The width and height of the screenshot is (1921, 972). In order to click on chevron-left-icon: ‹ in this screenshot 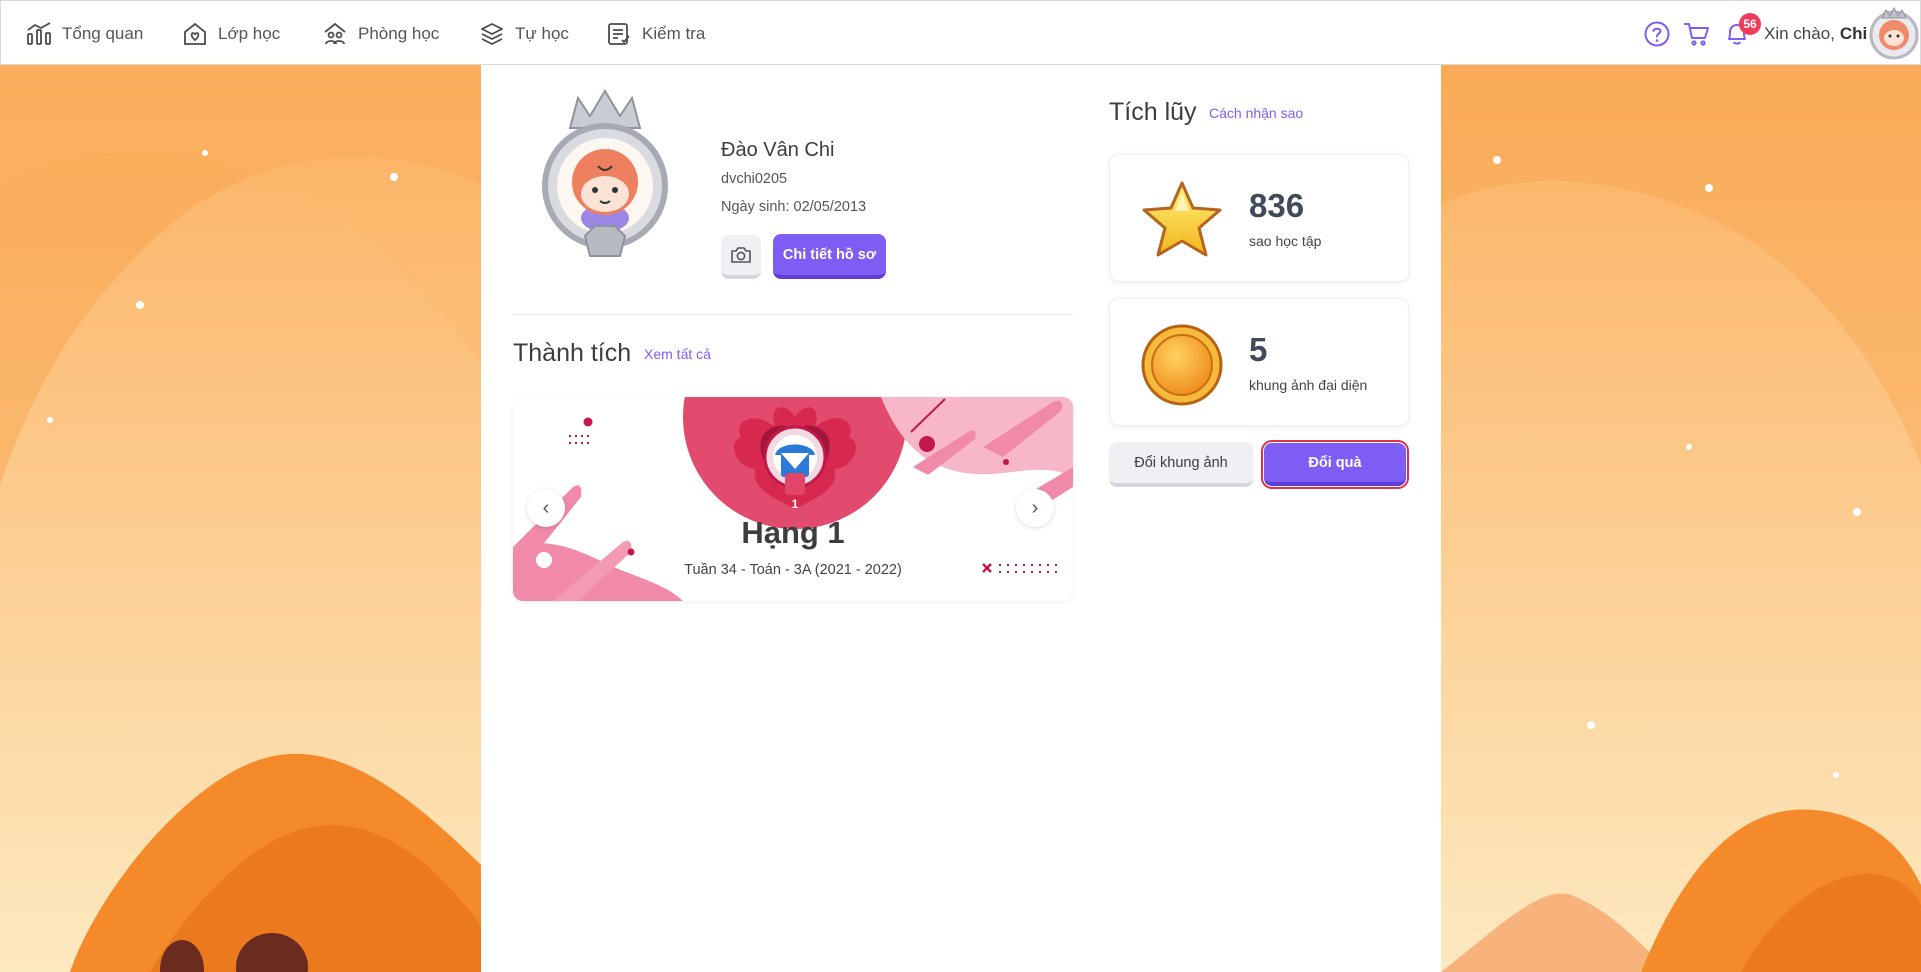, I will do `click(546, 507)`.